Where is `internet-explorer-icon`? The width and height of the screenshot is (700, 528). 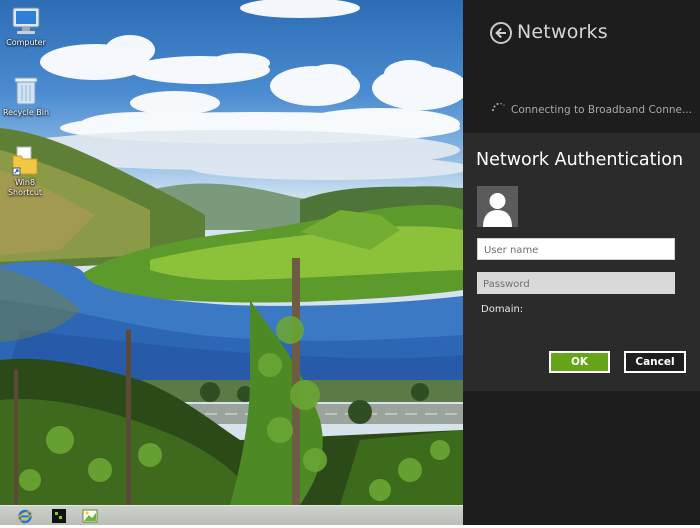
internet-explorer-icon is located at coordinates (25, 516).